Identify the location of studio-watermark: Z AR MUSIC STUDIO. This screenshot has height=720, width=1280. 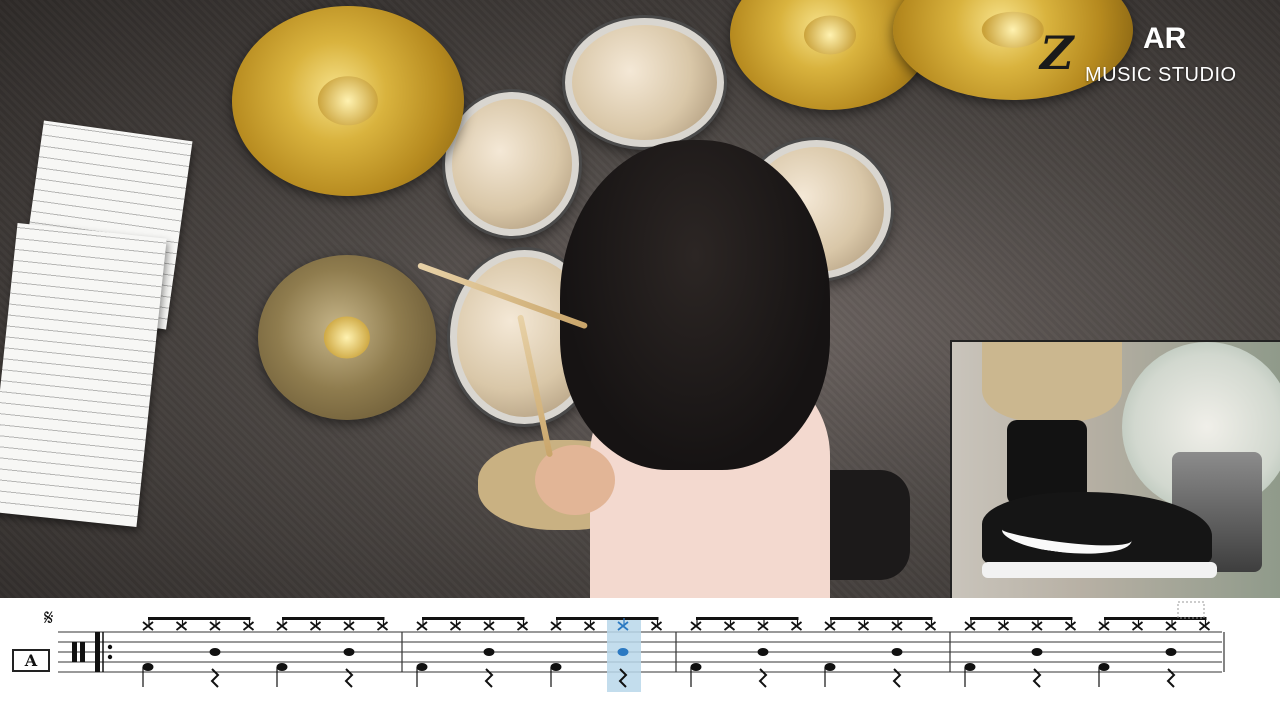
(1150, 55).